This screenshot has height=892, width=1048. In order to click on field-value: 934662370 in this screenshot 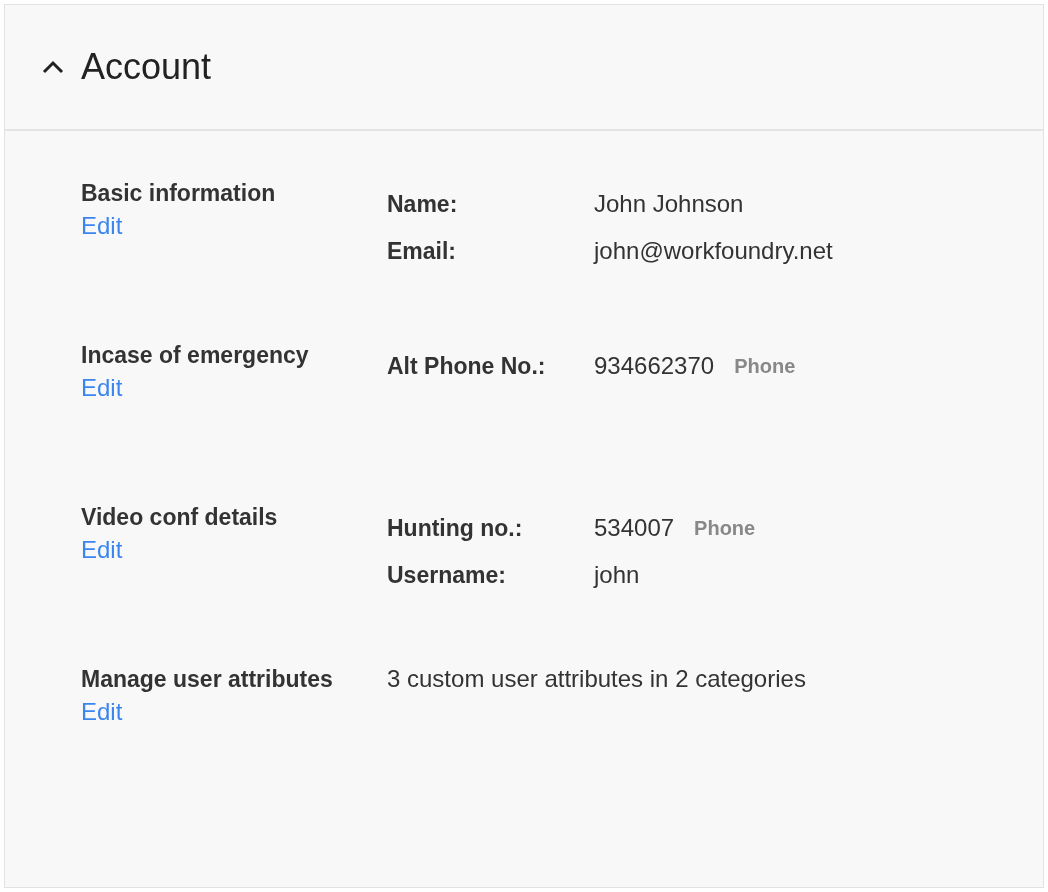, I will do `click(654, 366)`.